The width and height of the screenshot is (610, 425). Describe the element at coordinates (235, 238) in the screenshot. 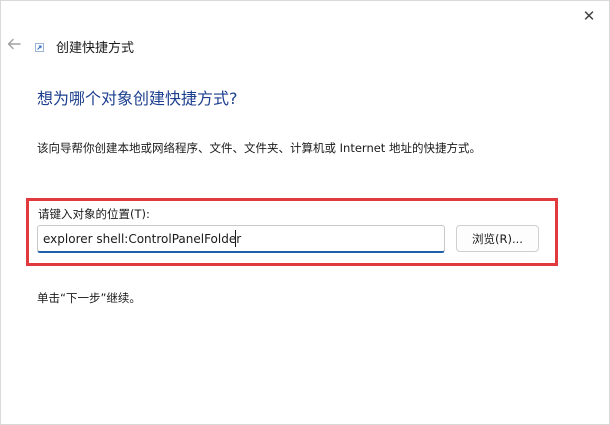

I see `text-caret` at that location.